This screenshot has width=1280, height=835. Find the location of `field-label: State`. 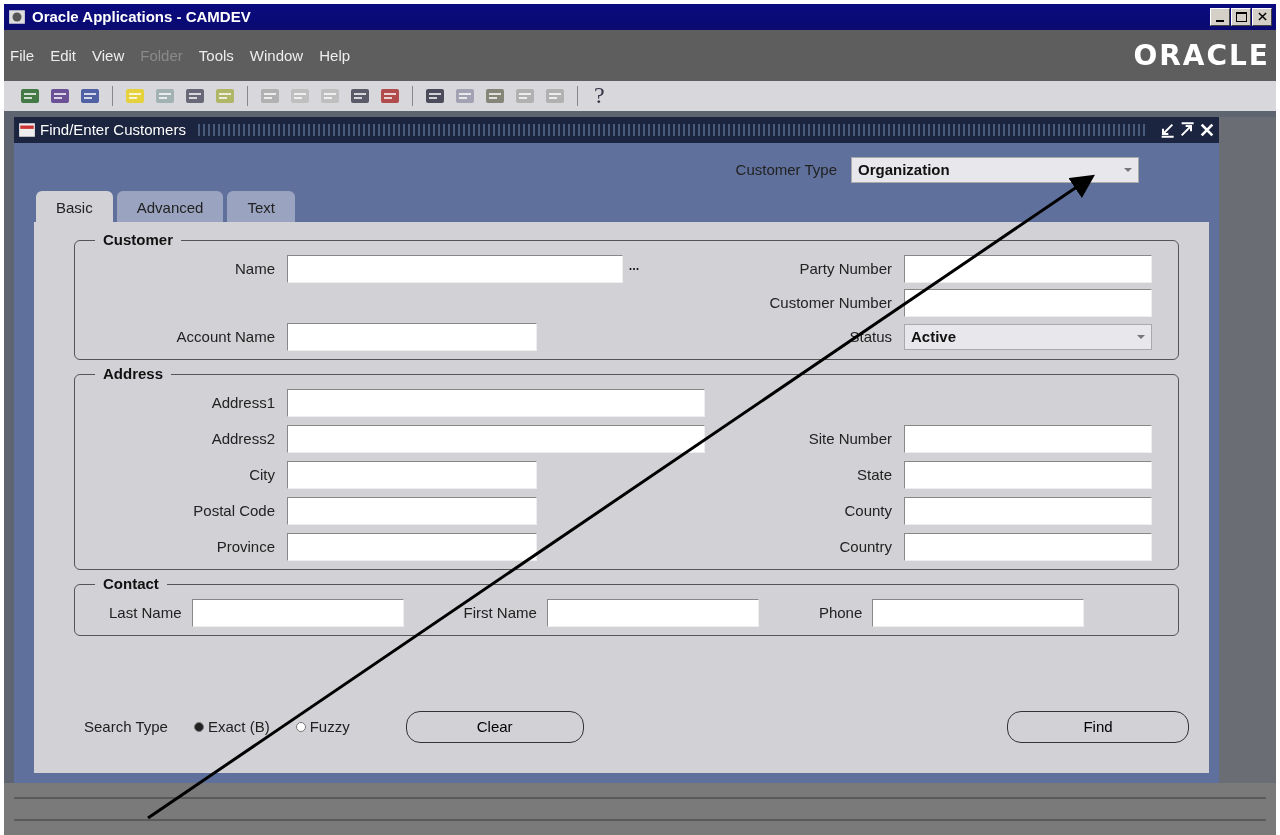

field-label: State is located at coordinates (873, 475).